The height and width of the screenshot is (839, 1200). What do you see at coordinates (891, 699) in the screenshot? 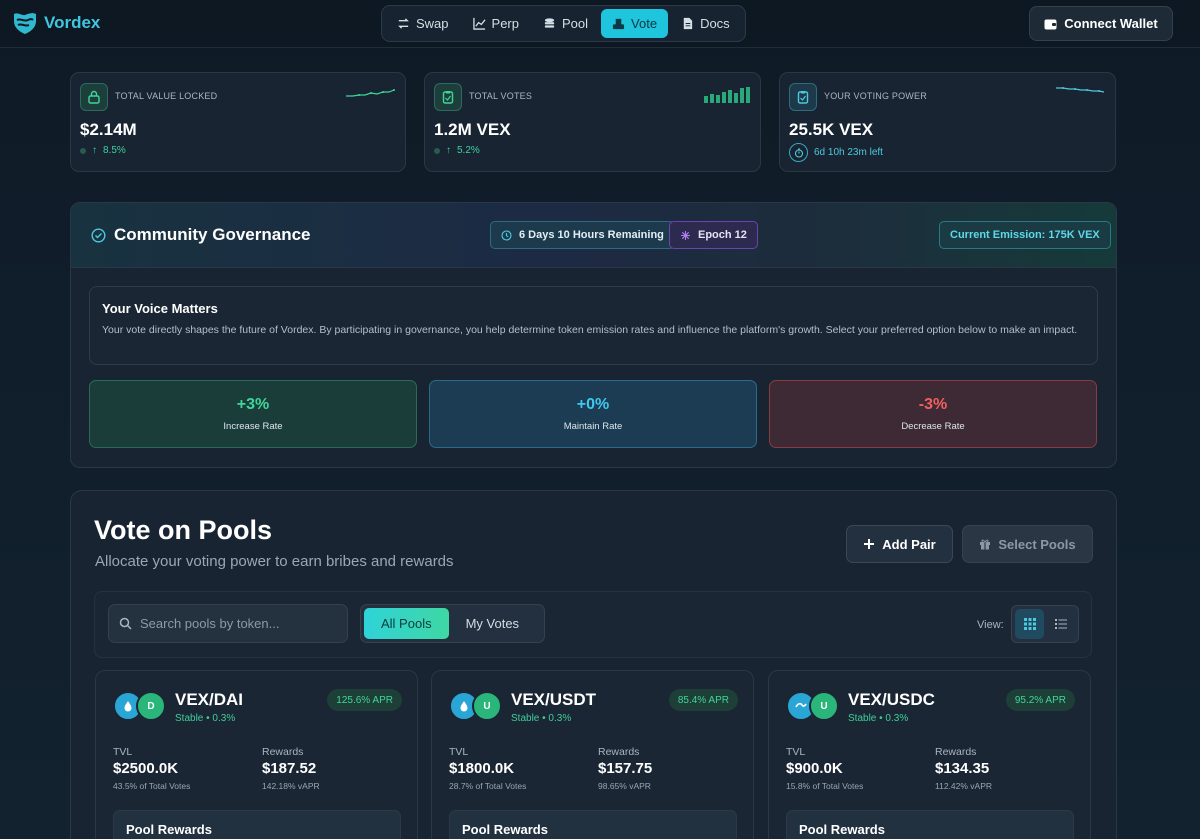
I see `pool-pair: VEX/USDC` at bounding box center [891, 699].